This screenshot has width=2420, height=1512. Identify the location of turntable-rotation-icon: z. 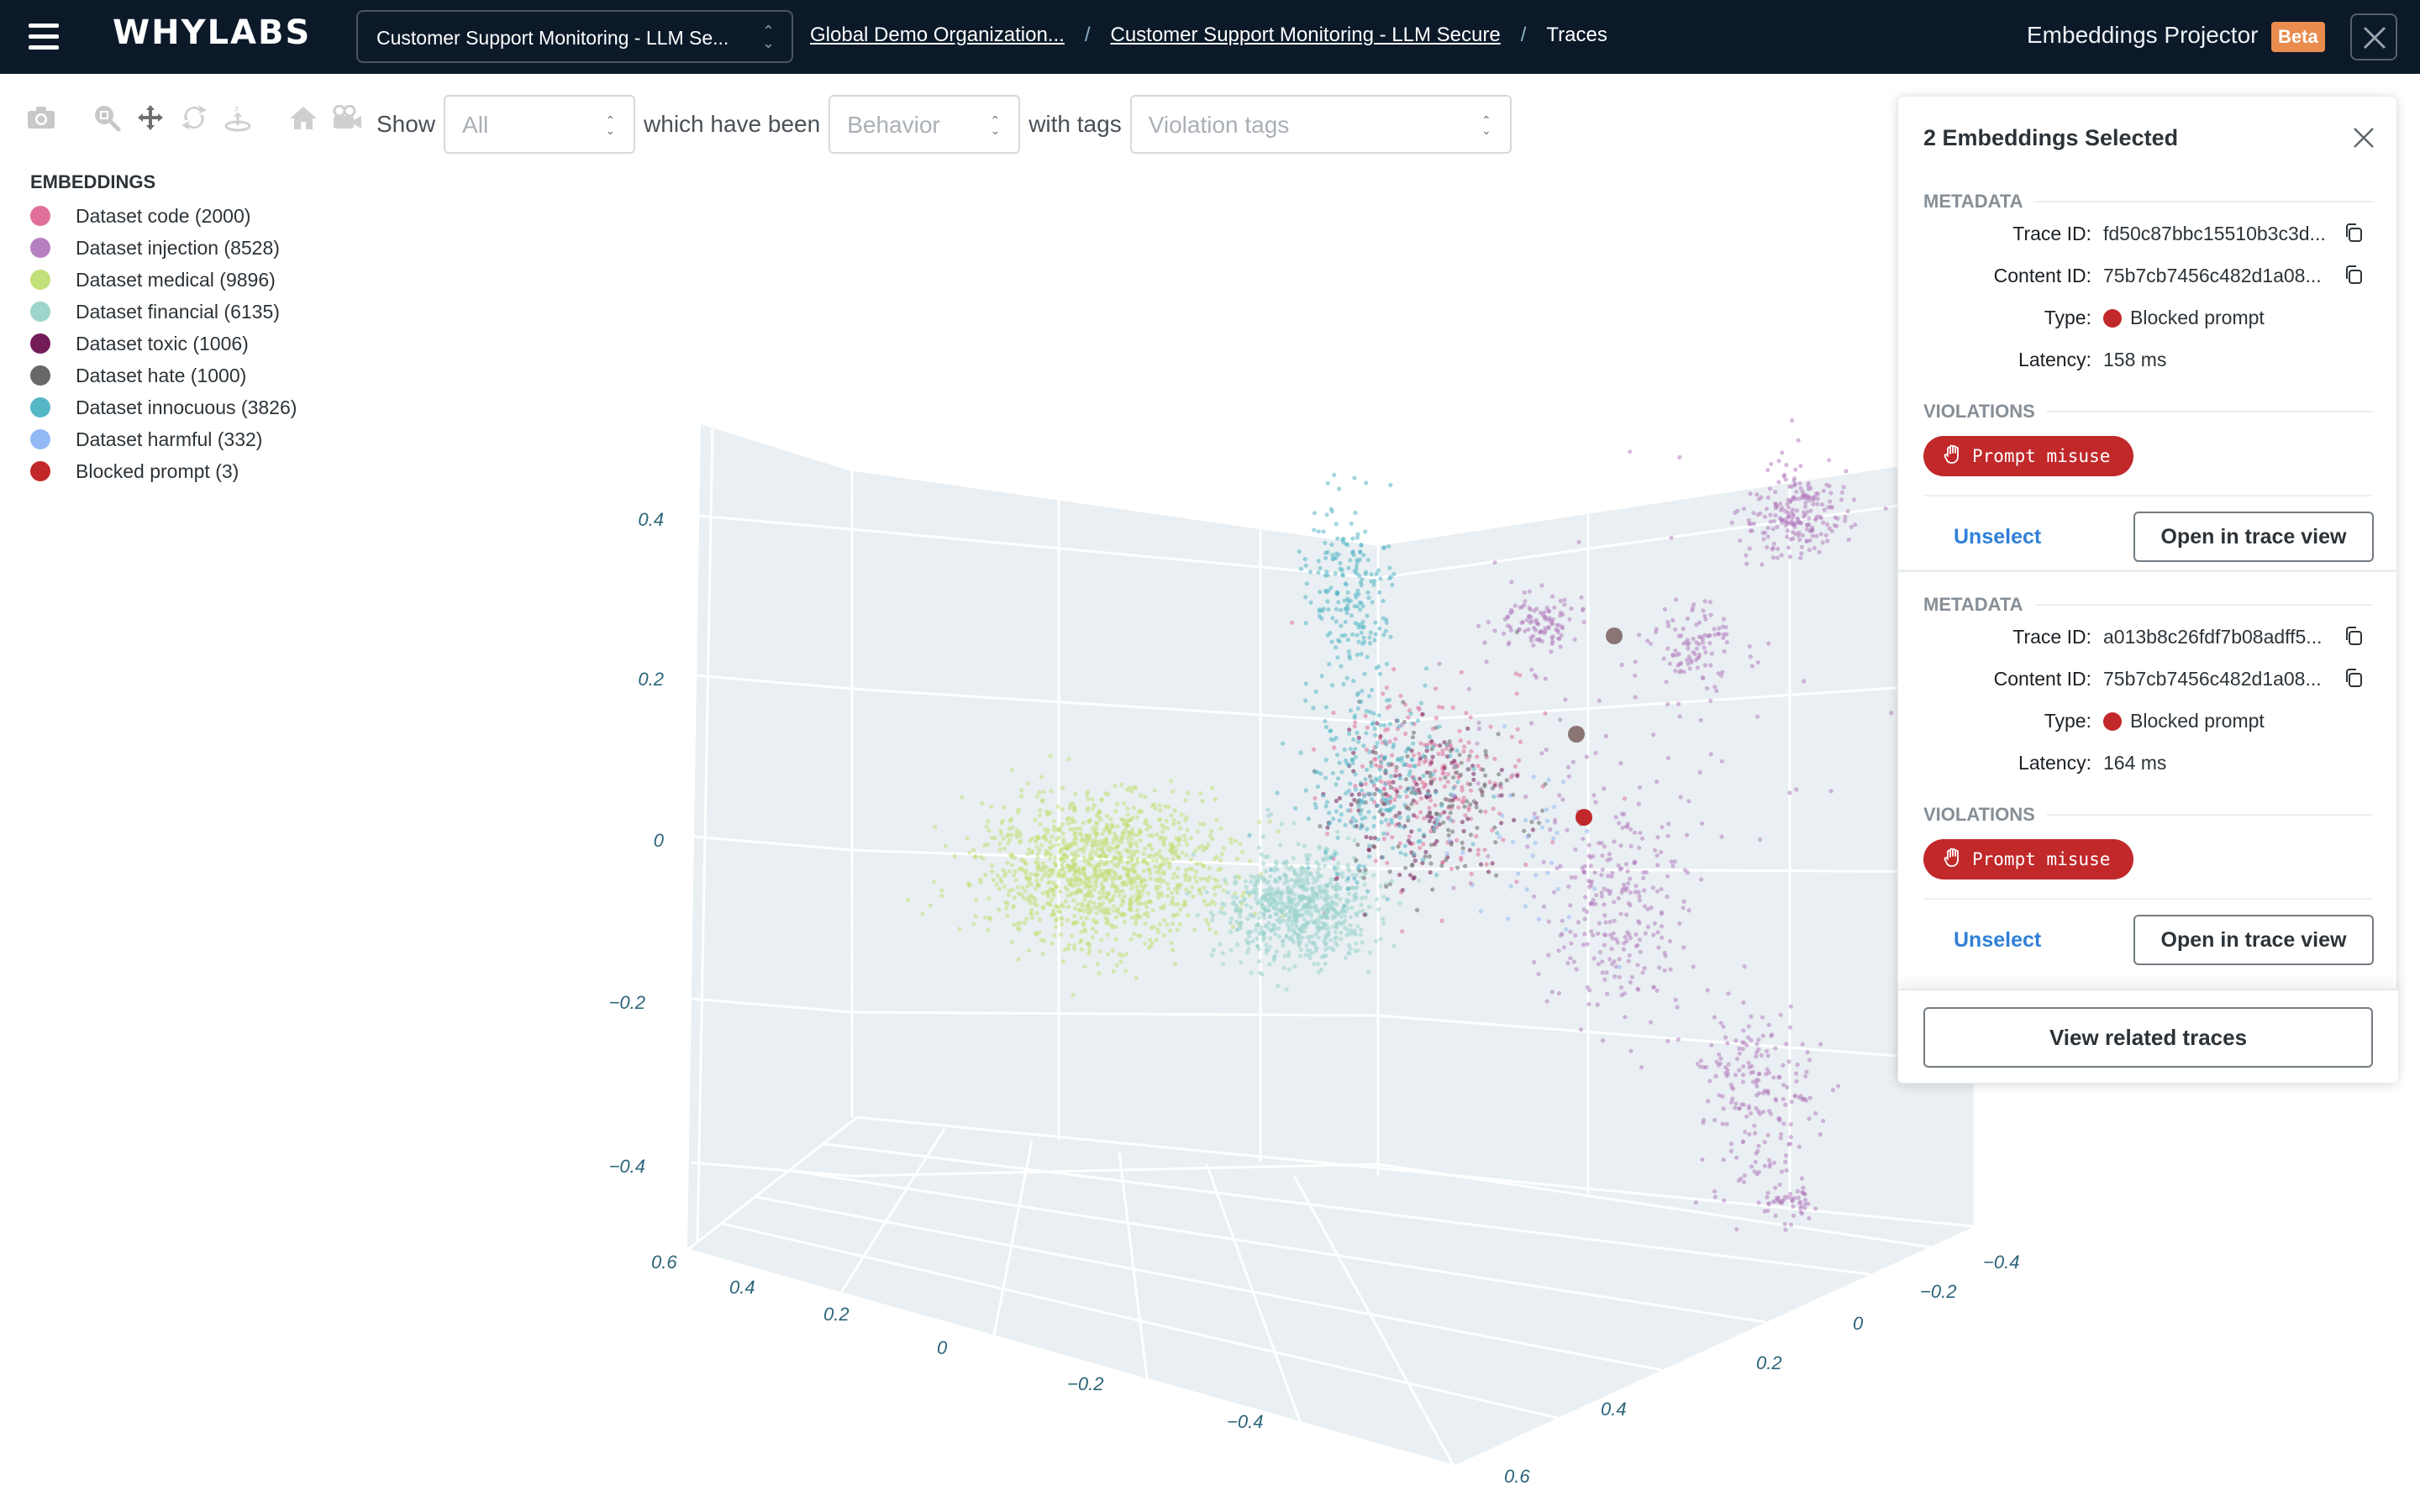
(238, 117).